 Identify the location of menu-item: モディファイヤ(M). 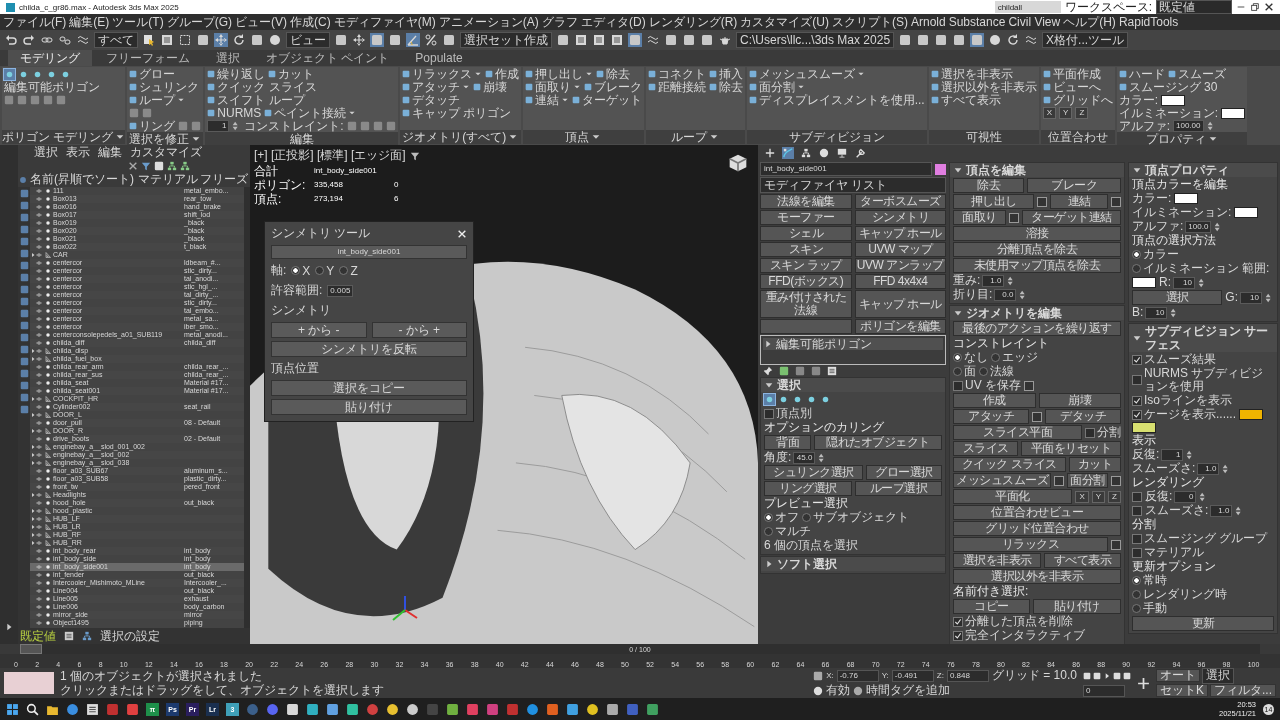
(384, 22).